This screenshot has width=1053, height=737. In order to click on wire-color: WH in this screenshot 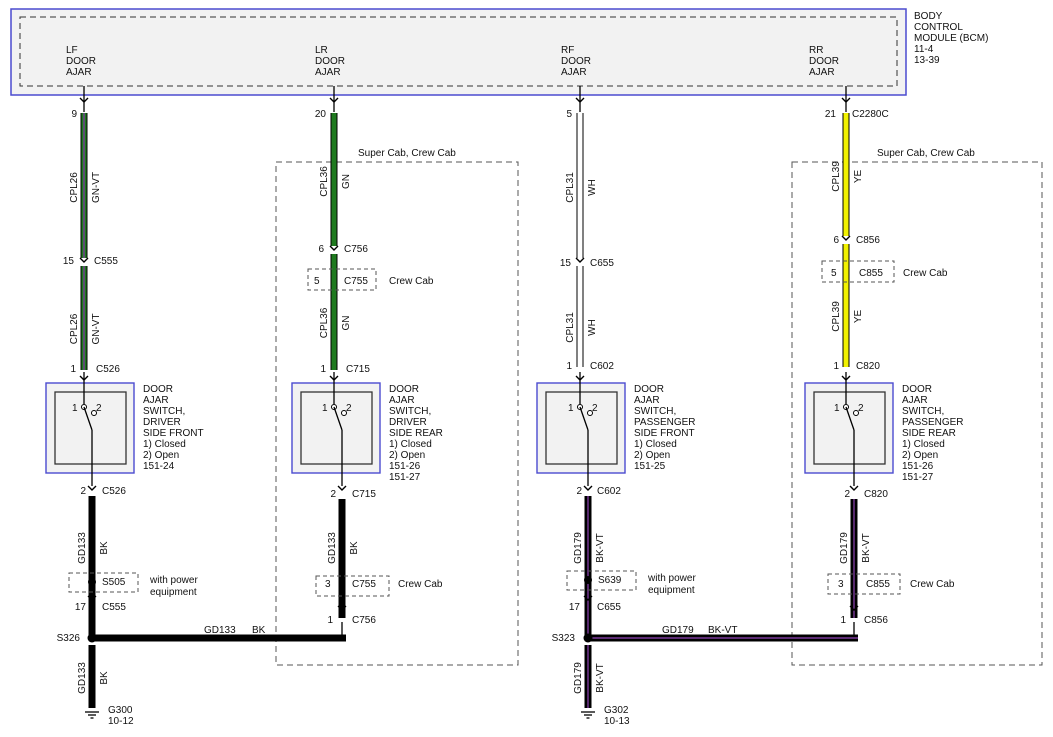, I will do `click(592, 327)`.